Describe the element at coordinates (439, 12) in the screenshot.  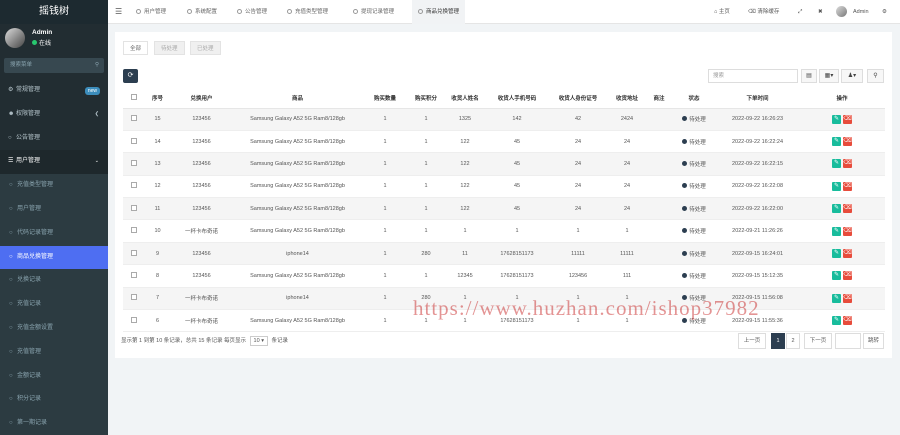
I see `tab-goods-exchange: 商品兑换管理` at that location.